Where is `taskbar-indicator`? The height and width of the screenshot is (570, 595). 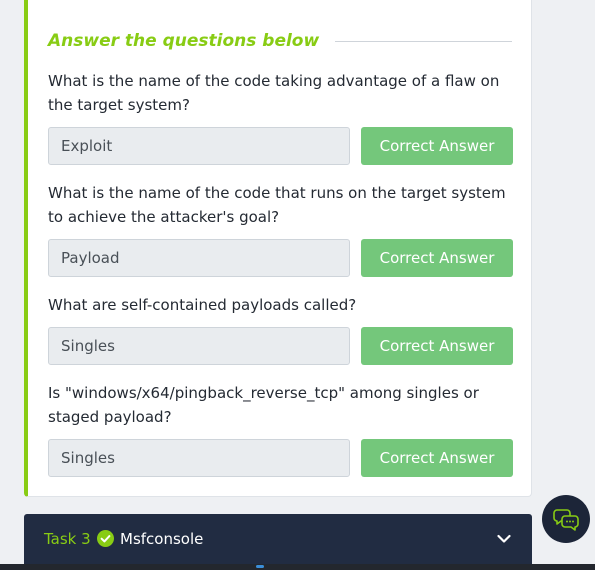
taskbar-indicator is located at coordinates (260, 566).